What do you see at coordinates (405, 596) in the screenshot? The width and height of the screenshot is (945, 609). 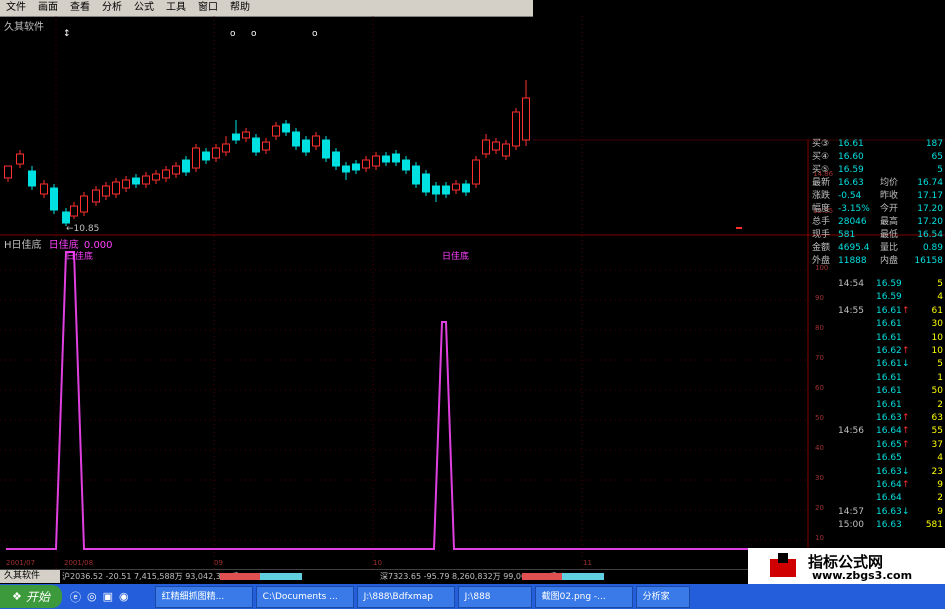 I see `taskbar-item: J:\888\Bdfxmap` at bounding box center [405, 596].